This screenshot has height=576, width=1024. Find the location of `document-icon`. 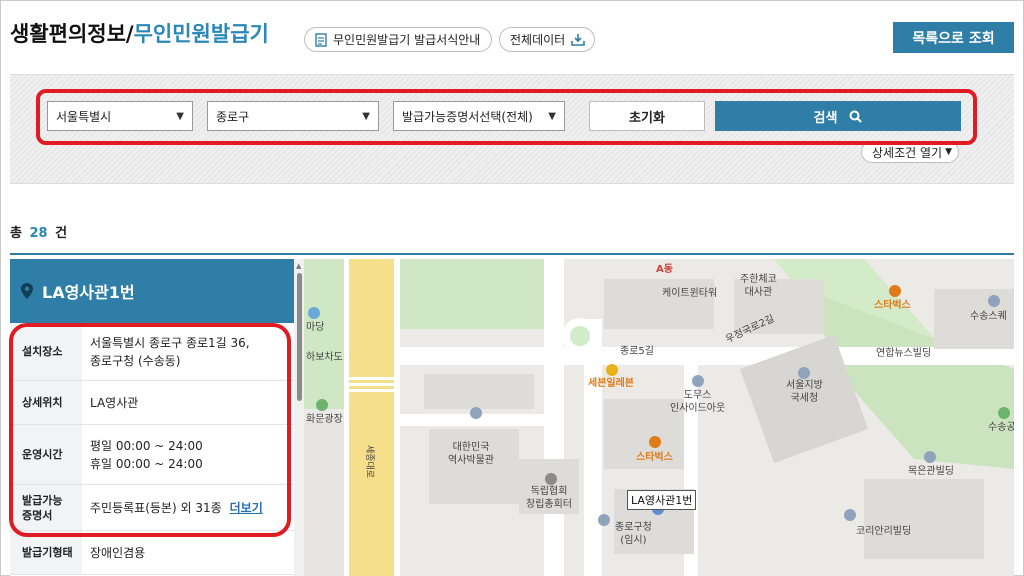

document-icon is located at coordinates (321, 39).